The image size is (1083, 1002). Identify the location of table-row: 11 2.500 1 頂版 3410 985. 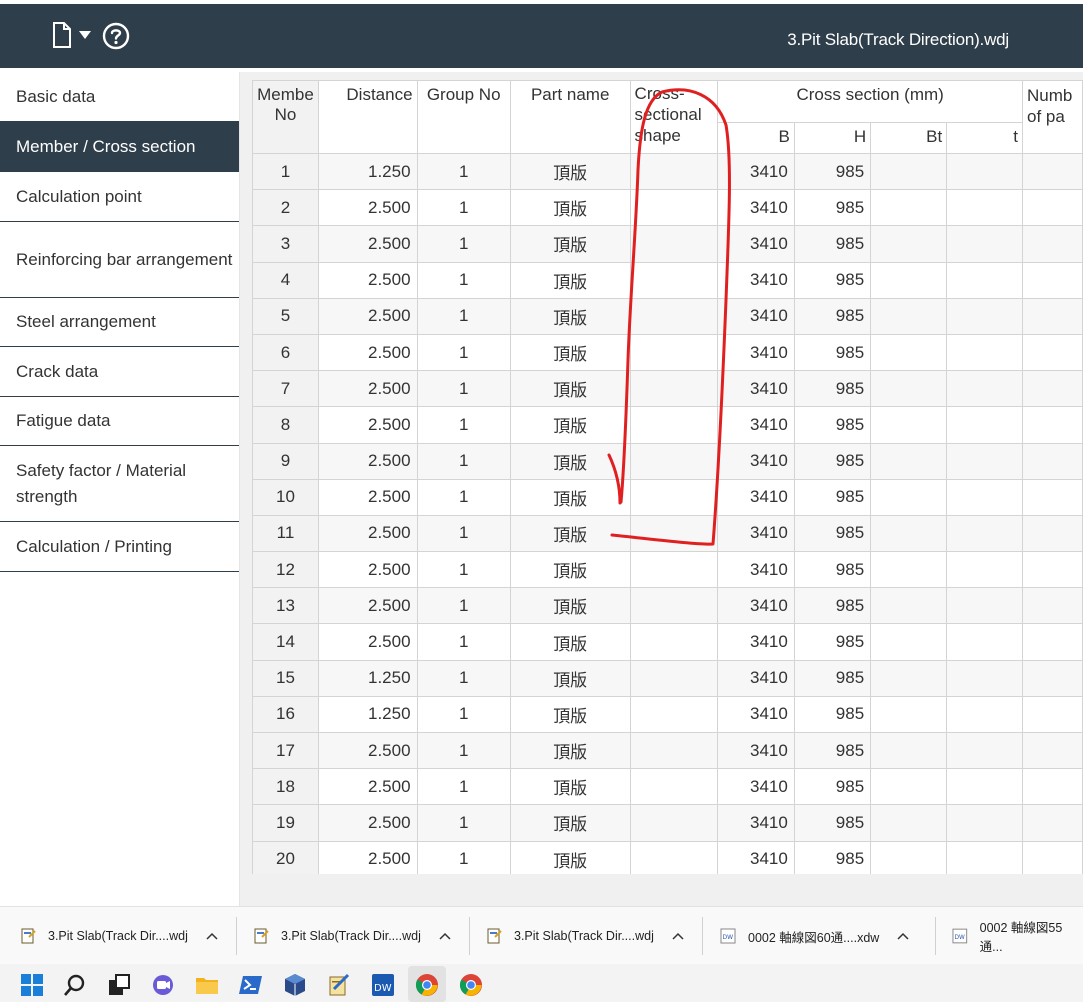
(667, 533).